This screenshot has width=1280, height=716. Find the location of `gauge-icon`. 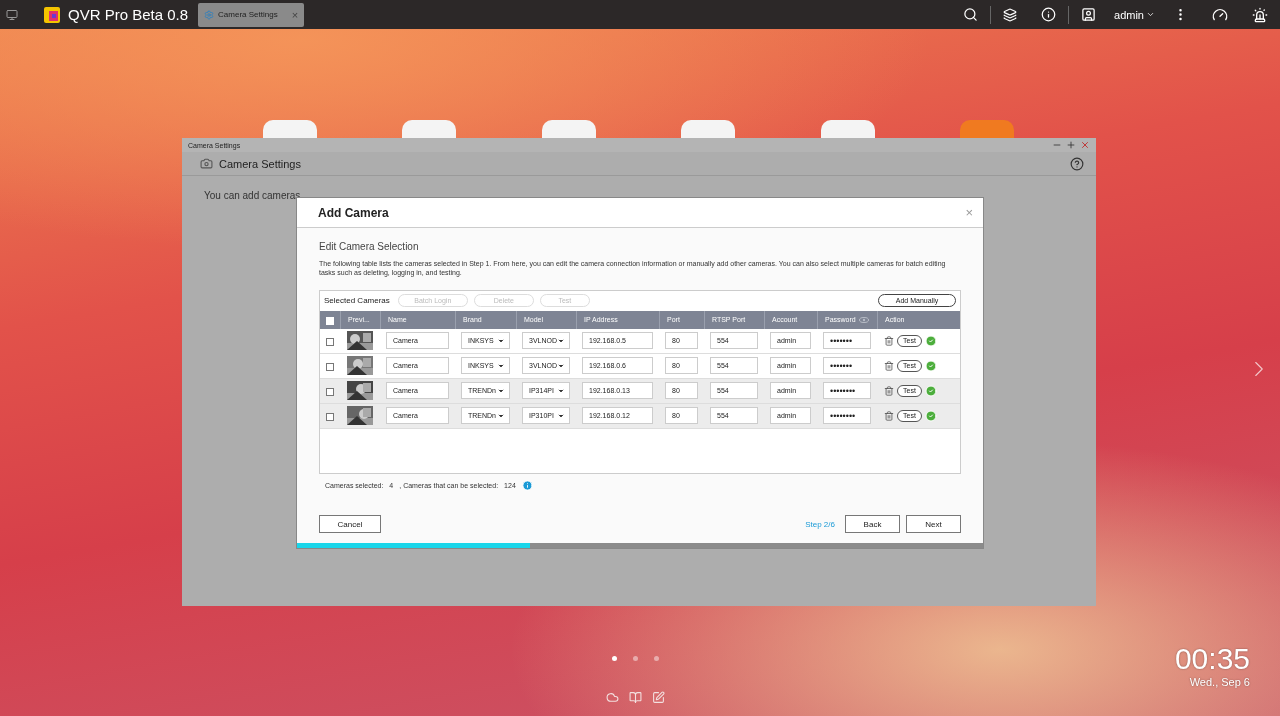

gauge-icon is located at coordinates (1220, 14).